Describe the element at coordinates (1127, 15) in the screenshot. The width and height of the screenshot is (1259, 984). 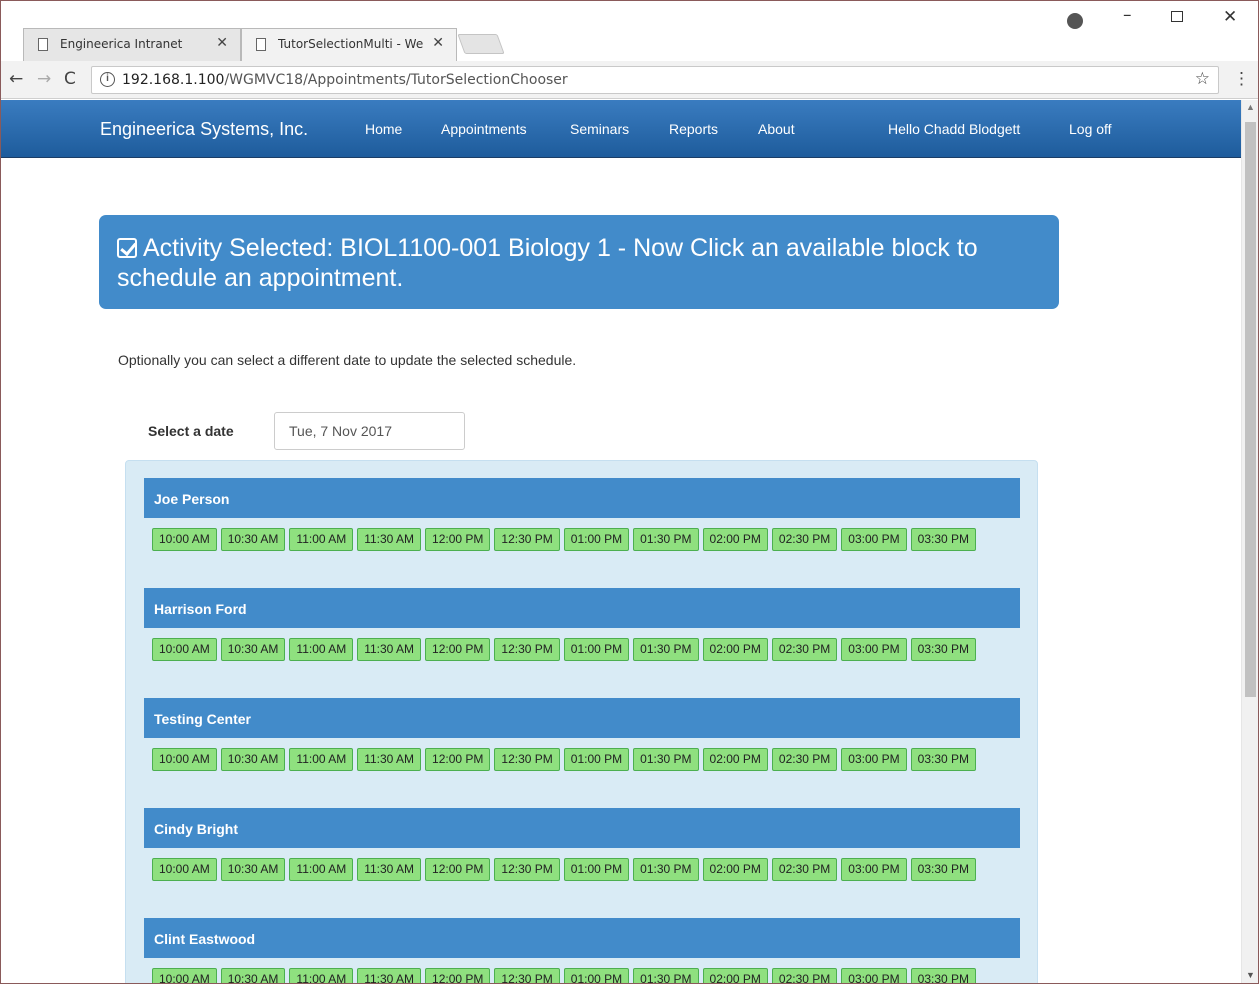
I see `minimize-icon: –` at that location.